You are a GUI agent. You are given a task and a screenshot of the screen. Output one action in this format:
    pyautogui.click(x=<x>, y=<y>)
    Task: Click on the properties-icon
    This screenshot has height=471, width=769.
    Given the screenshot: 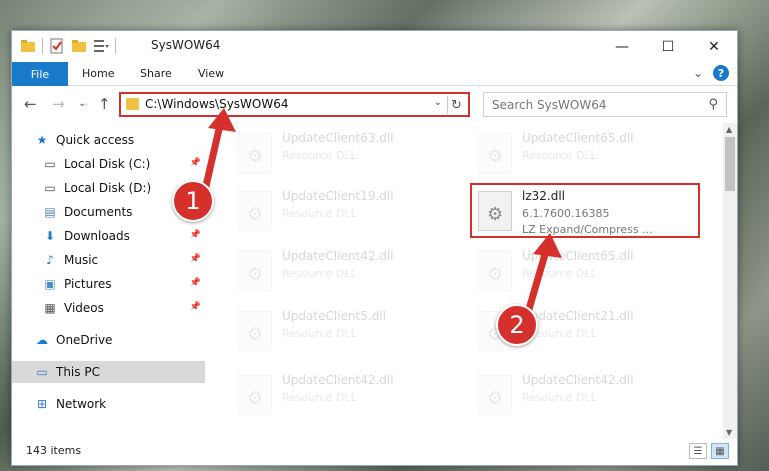 What is the action you would take?
    pyautogui.click(x=57, y=46)
    